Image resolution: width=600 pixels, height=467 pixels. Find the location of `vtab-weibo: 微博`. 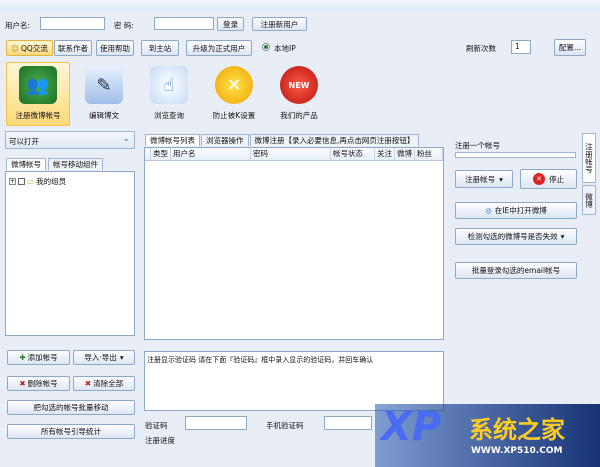

vtab-weibo: 微博 is located at coordinates (589, 200).